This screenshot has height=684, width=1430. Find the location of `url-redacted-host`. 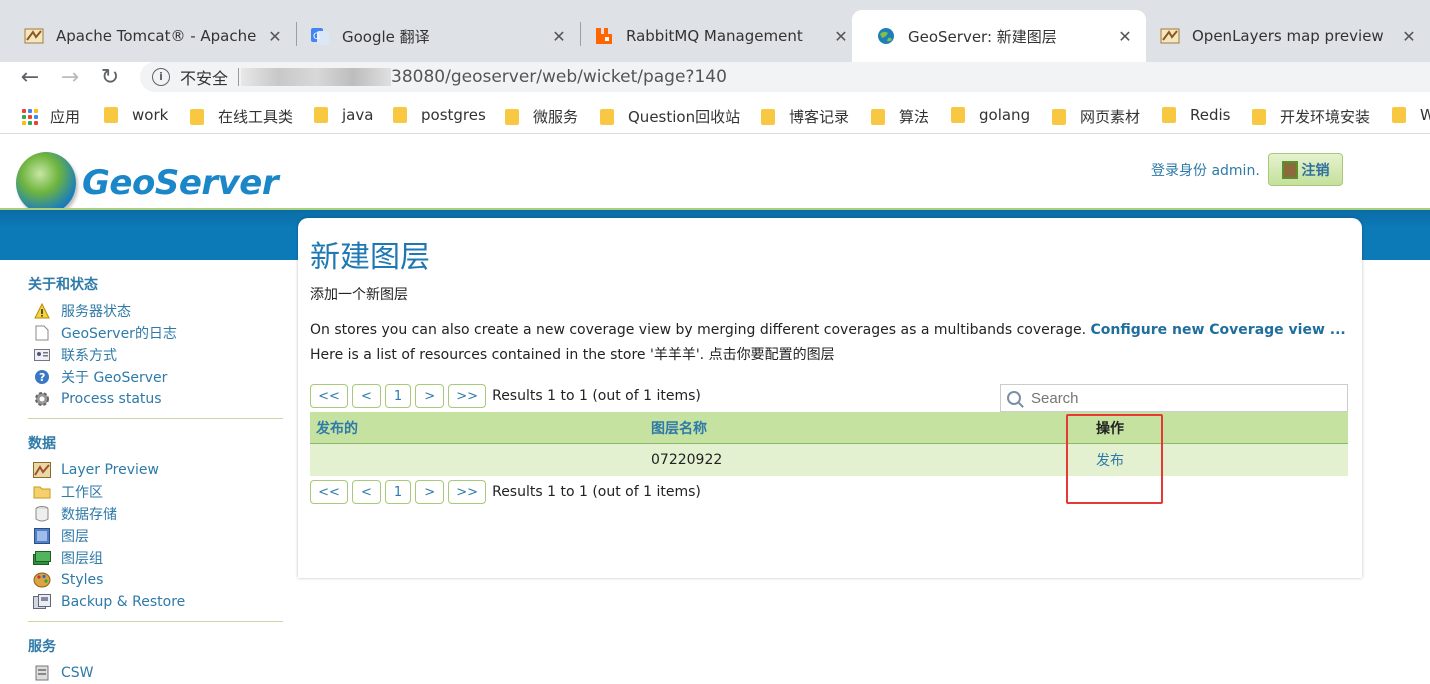

url-redacted-host is located at coordinates (316, 77).